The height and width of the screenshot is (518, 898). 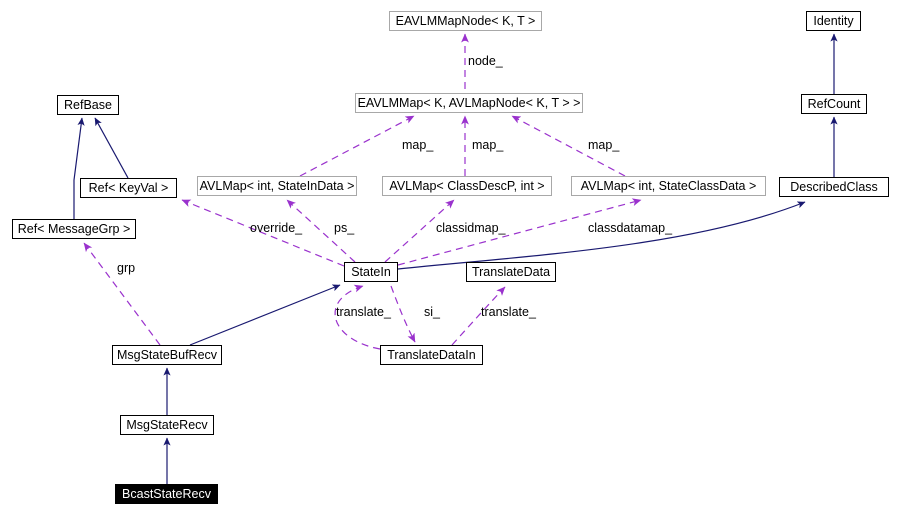 I want to click on class-node-eavlmmap: EAVLMMap< K, AVLMapNode< K, T > >, so click(x=469, y=103).